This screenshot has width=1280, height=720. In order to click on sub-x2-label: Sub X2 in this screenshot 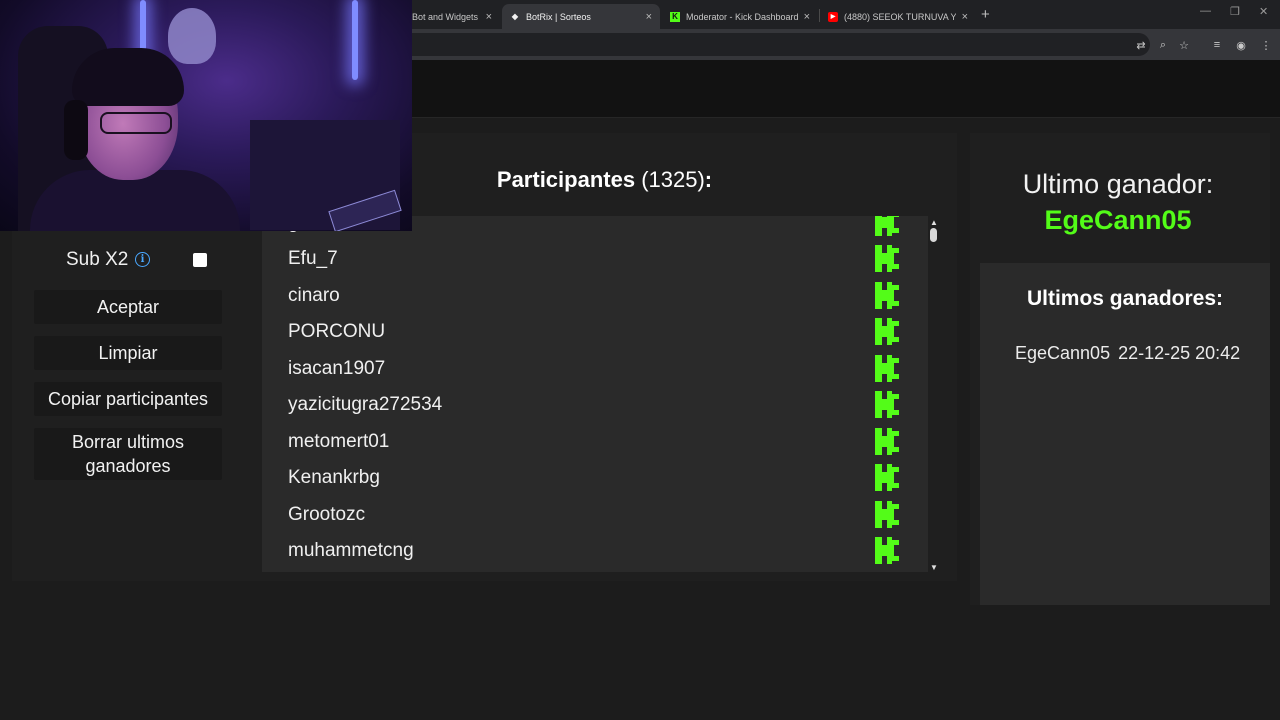, I will do `click(97, 259)`.